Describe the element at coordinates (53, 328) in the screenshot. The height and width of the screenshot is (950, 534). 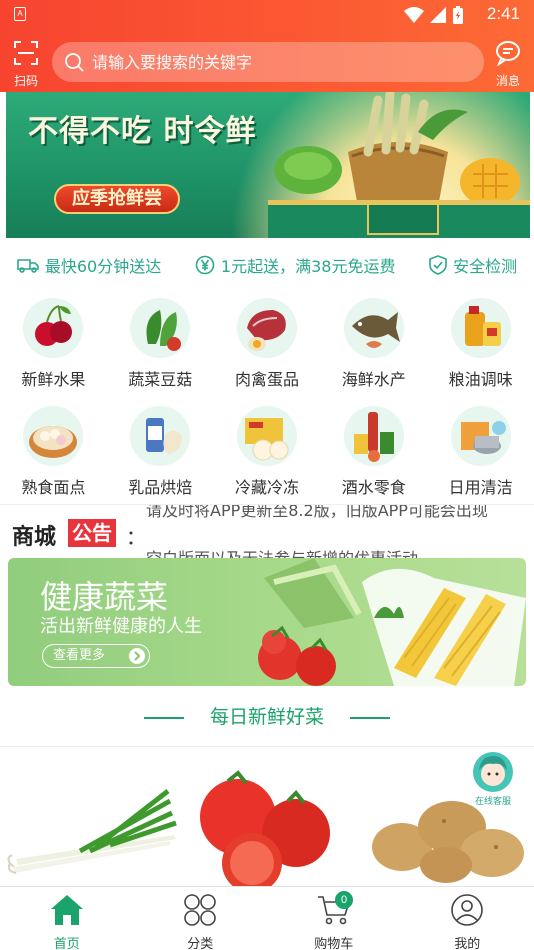
I see `fruit-icon` at that location.